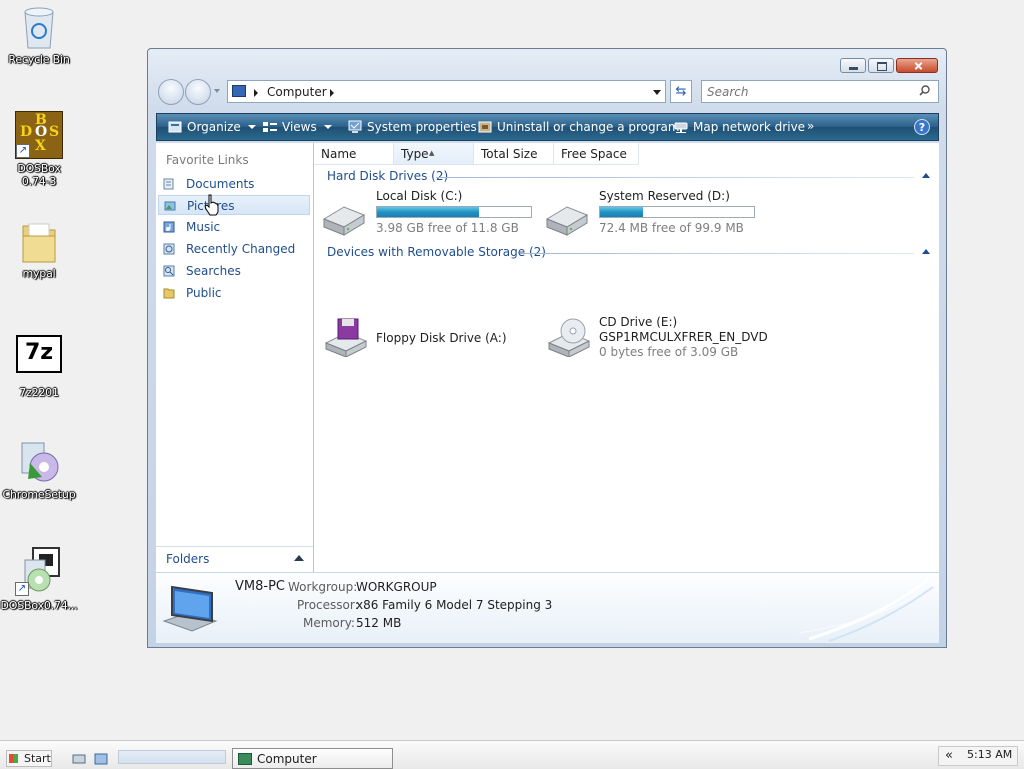  I want to click on 7zip-icon: 7z, so click(39, 354).